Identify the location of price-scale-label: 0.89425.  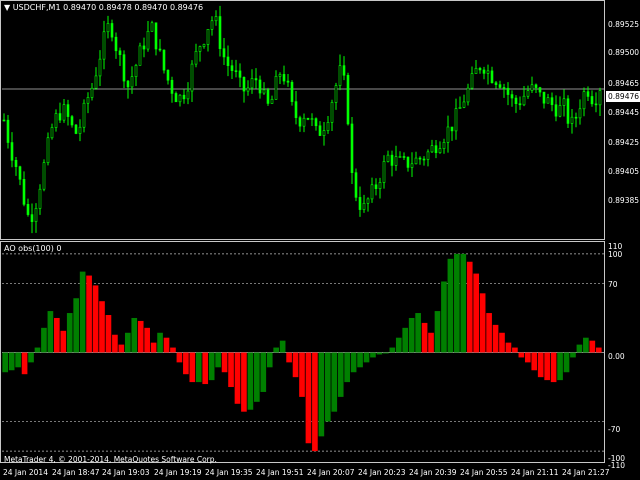
(624, 142).